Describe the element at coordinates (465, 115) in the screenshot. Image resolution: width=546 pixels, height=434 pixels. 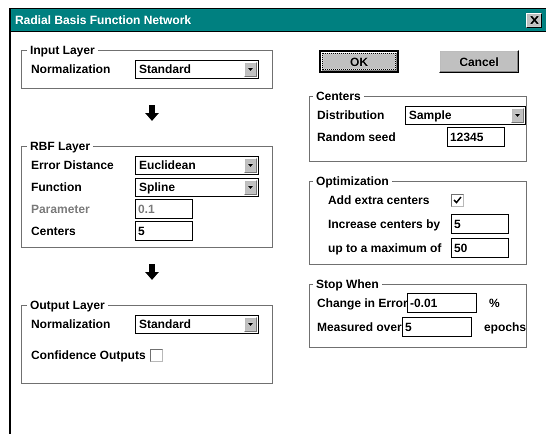
I see `dropdown: Sample` at that location.